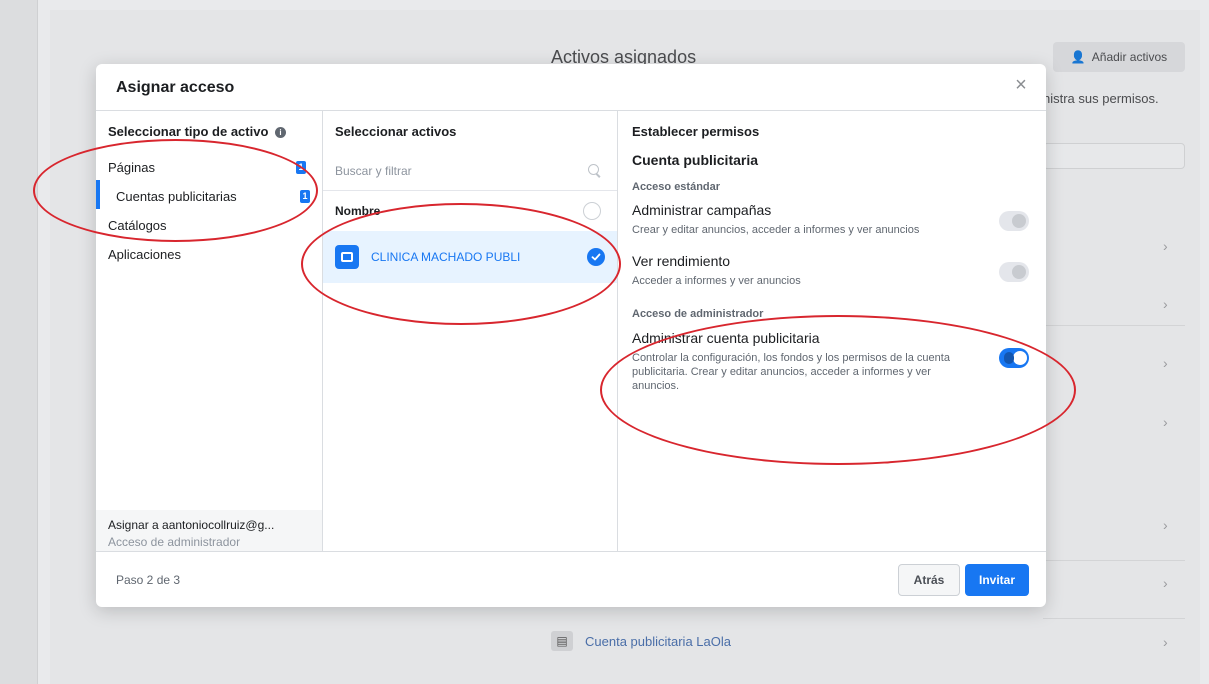  I want to click on select-assets-heading: Seleccionar activos, so click(396, 131).